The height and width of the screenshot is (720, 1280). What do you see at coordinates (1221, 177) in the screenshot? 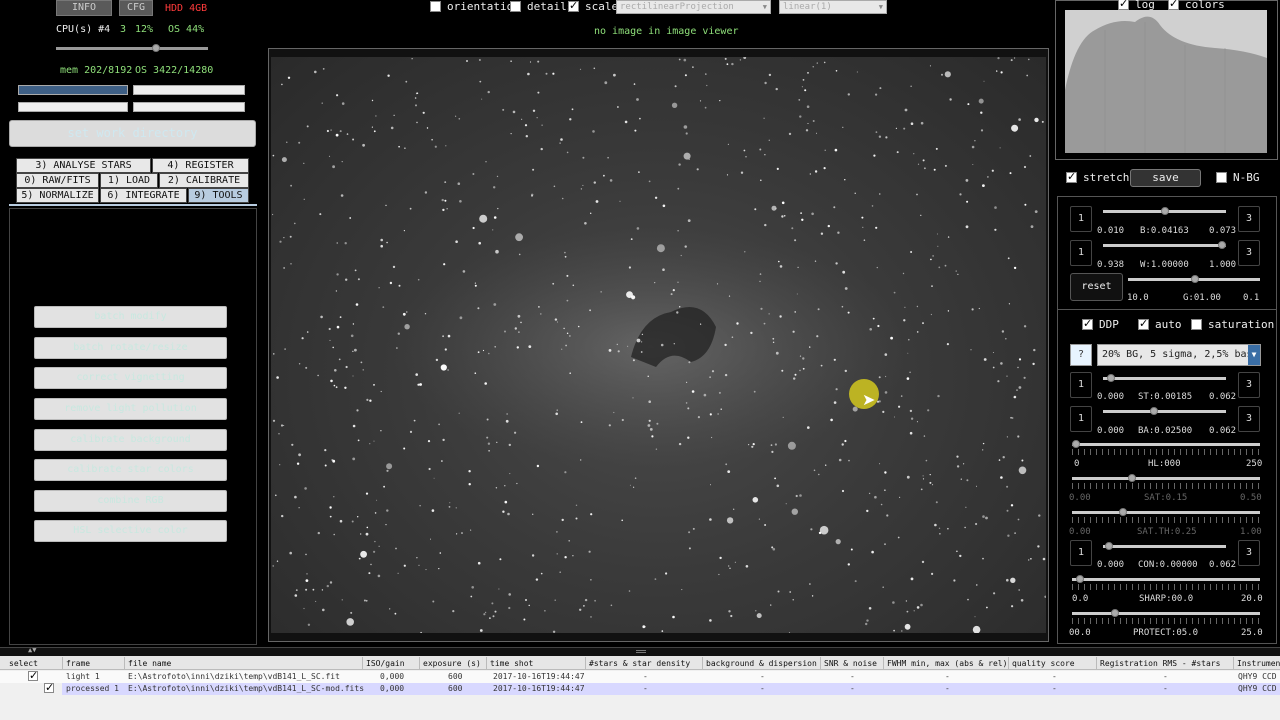
I see `nbg-checkbox` at bounding box center [1221, 177].